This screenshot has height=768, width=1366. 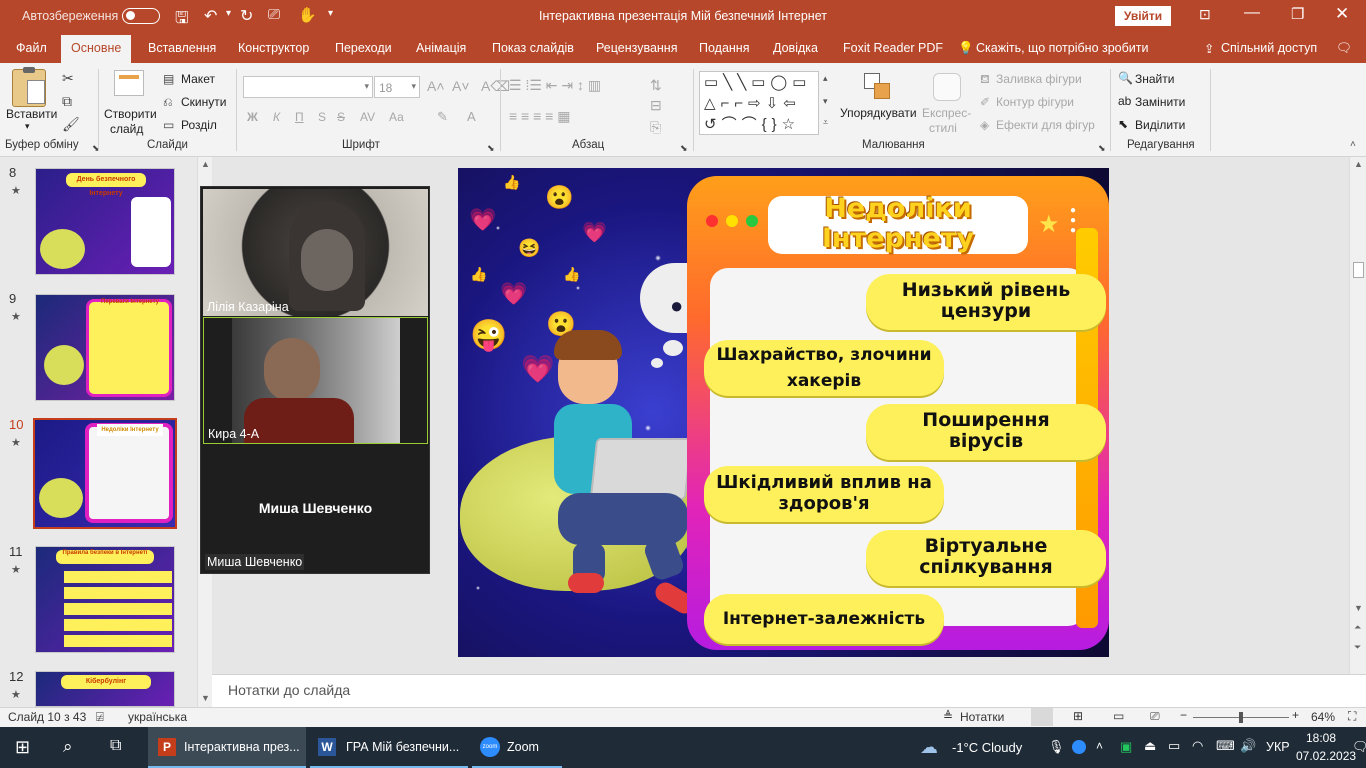 I want to click on tab-slideshow: Показ слайдів, so click(x=533, y=48).